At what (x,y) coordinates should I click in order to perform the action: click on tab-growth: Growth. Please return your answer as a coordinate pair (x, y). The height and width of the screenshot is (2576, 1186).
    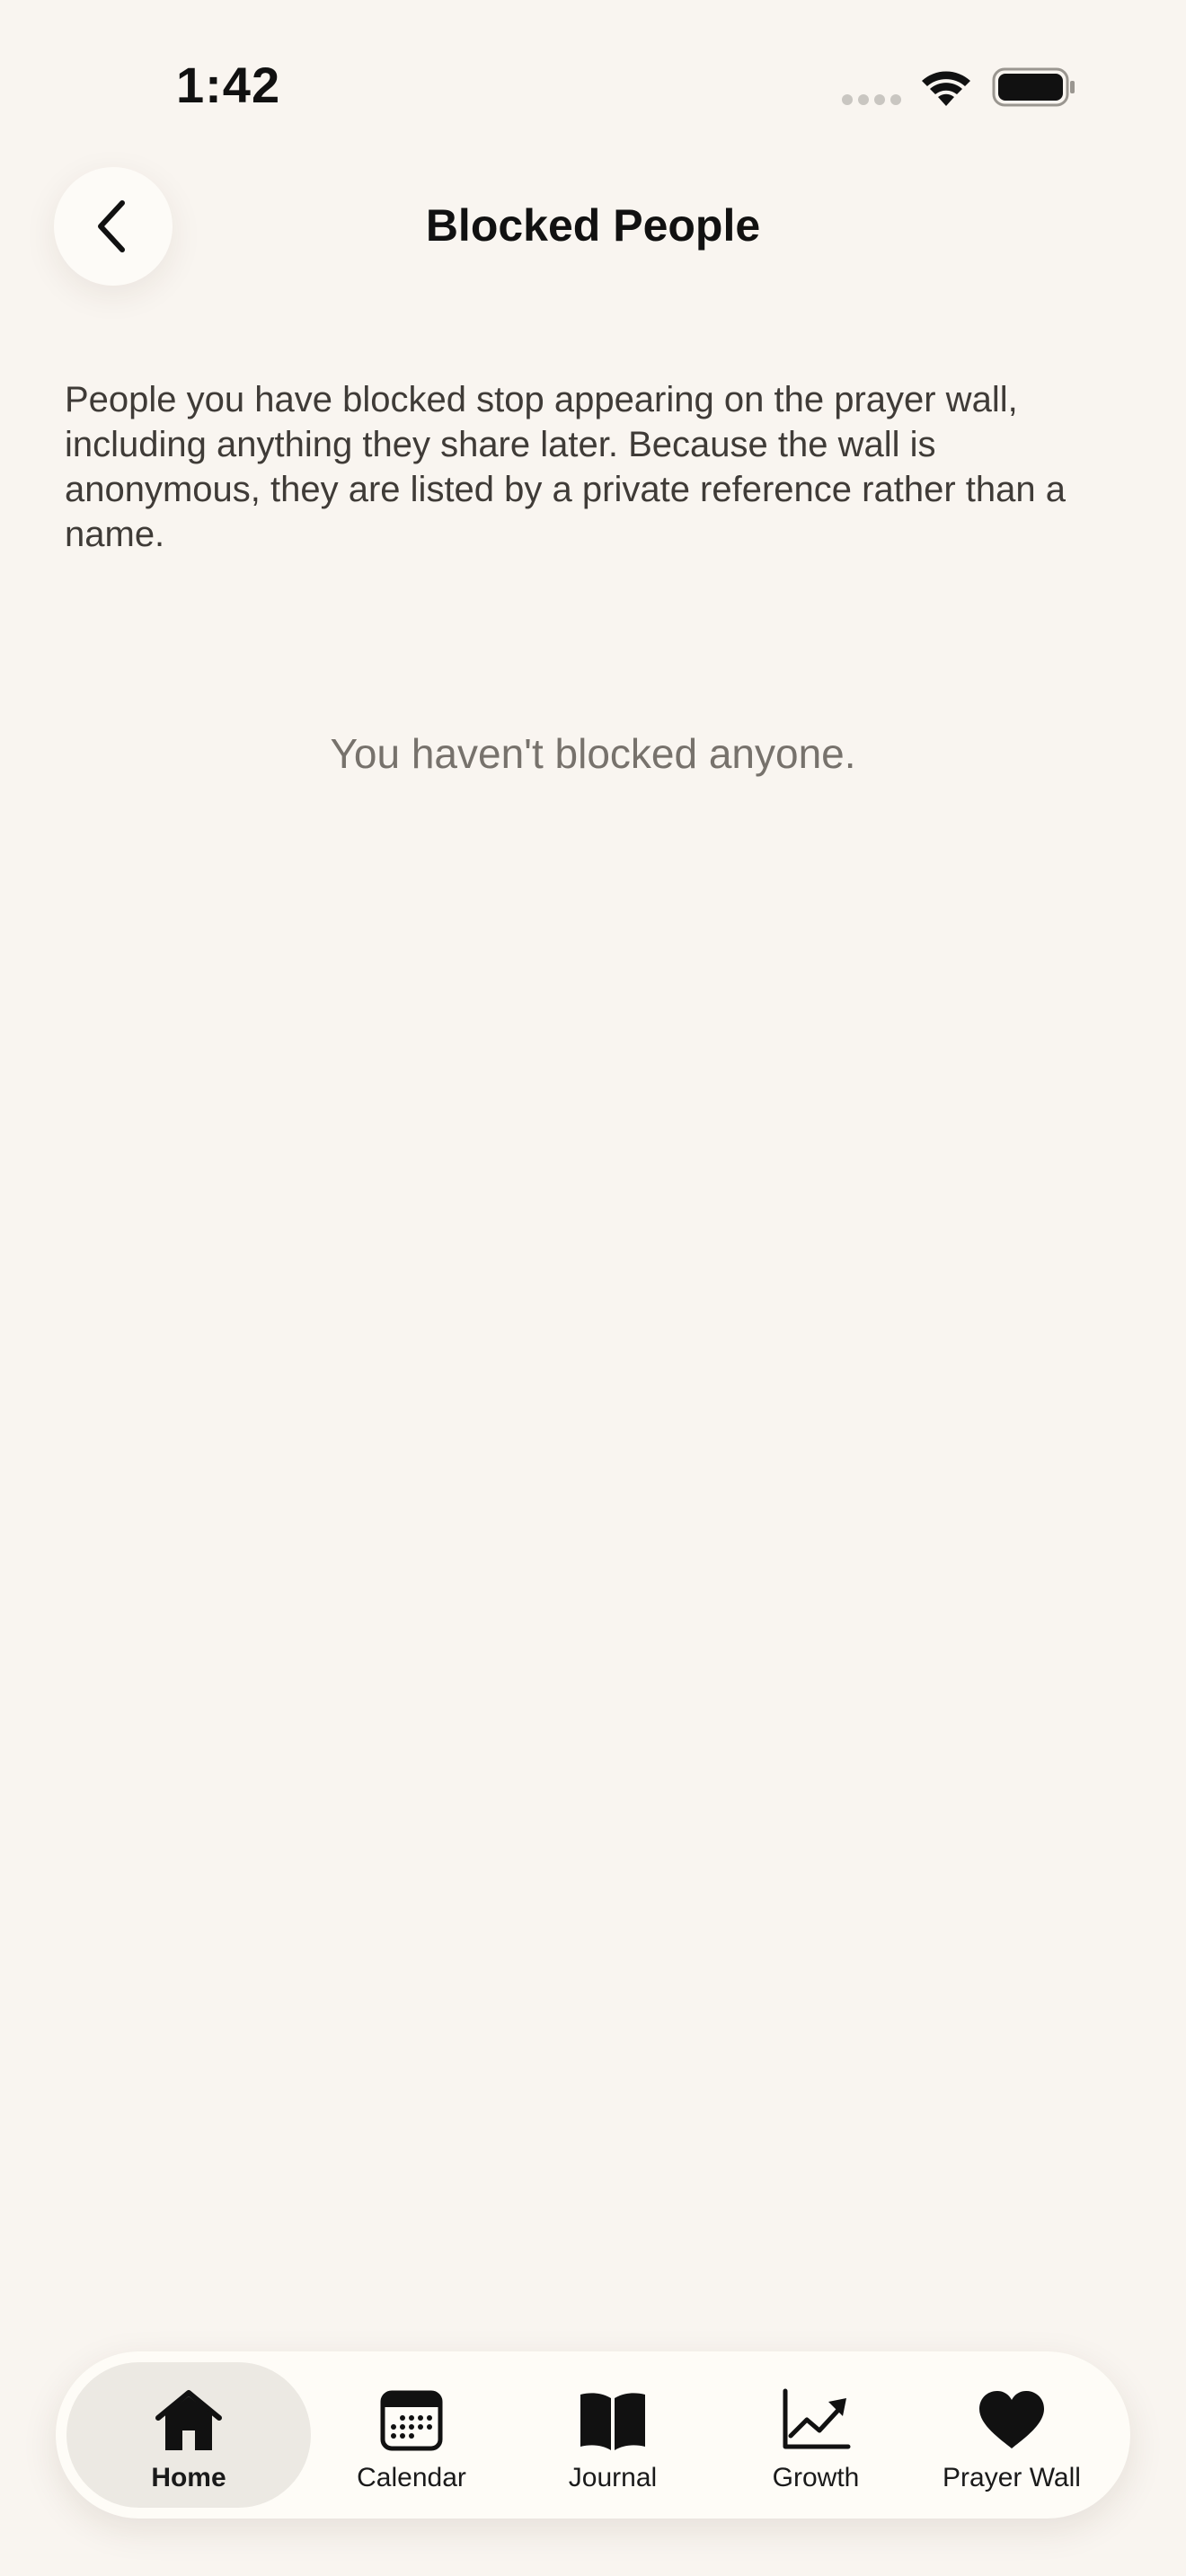
    Looking at the image, I should click on (816, 2435).